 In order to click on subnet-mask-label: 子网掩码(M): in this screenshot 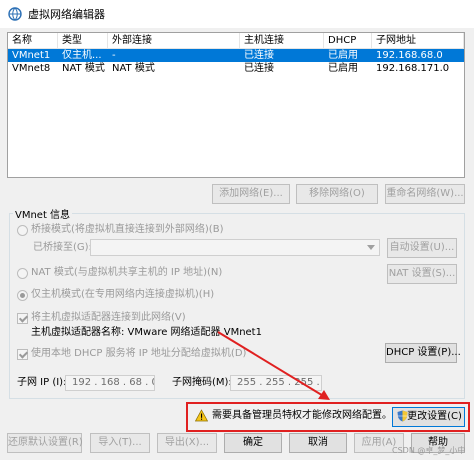, I will do `click(202, 382)`.